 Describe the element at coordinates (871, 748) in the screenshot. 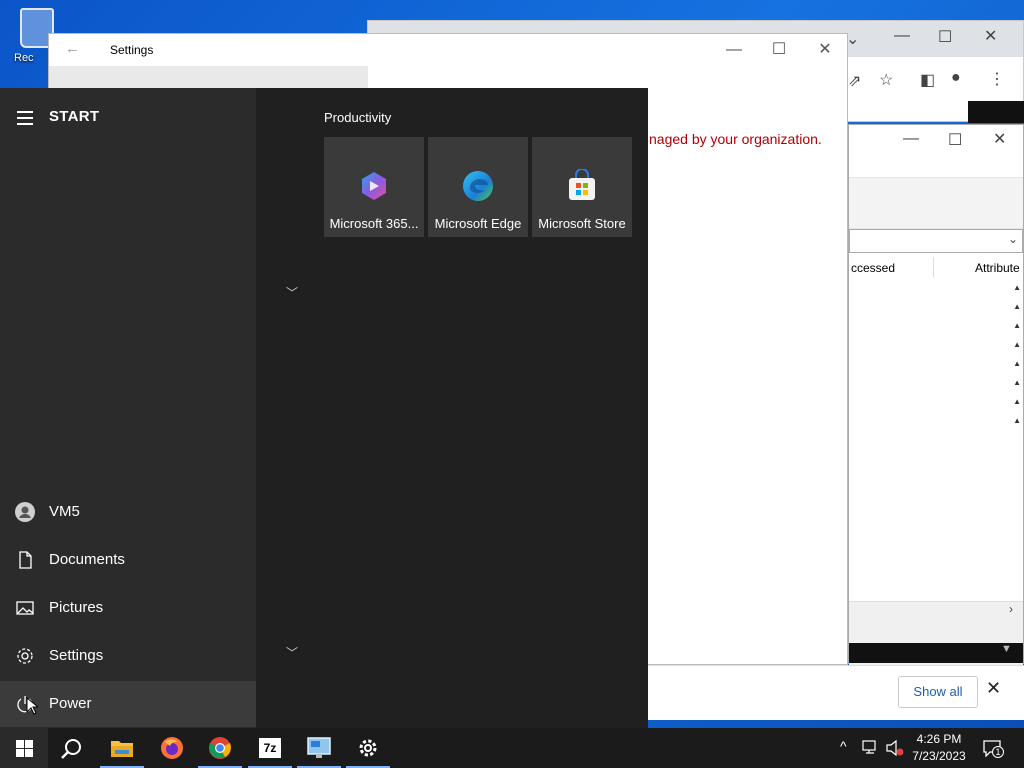

I see `network-icon` at that location.